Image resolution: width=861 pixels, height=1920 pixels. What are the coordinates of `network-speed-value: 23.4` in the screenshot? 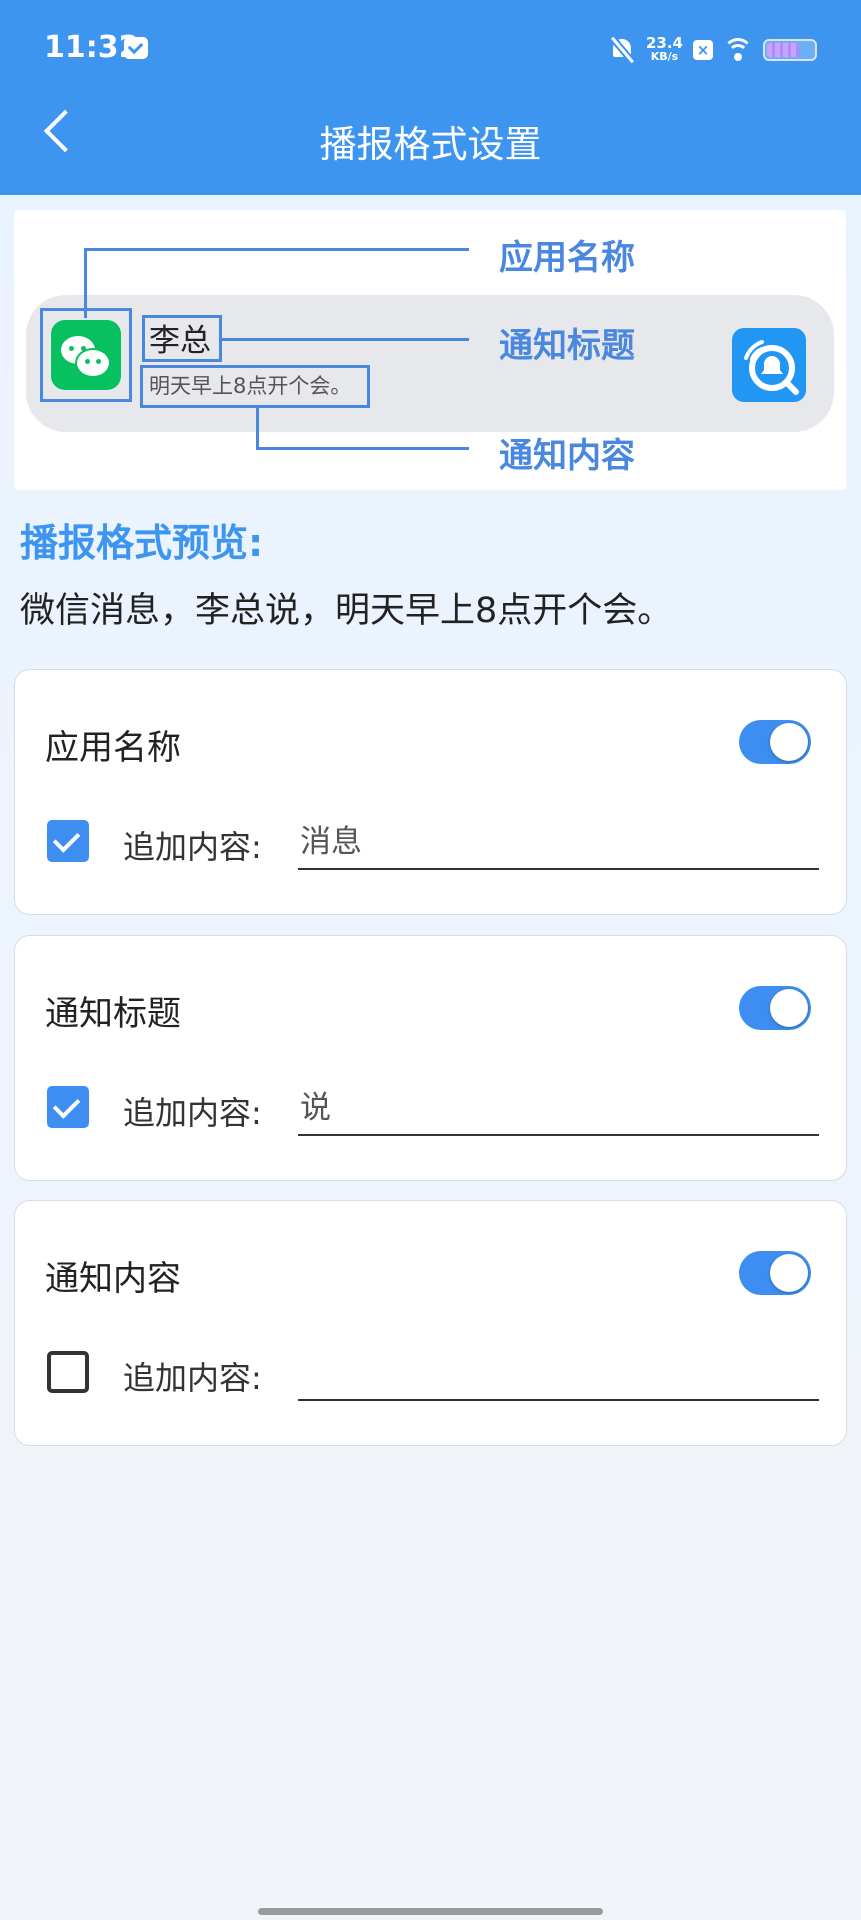 It's located at (664, 43).